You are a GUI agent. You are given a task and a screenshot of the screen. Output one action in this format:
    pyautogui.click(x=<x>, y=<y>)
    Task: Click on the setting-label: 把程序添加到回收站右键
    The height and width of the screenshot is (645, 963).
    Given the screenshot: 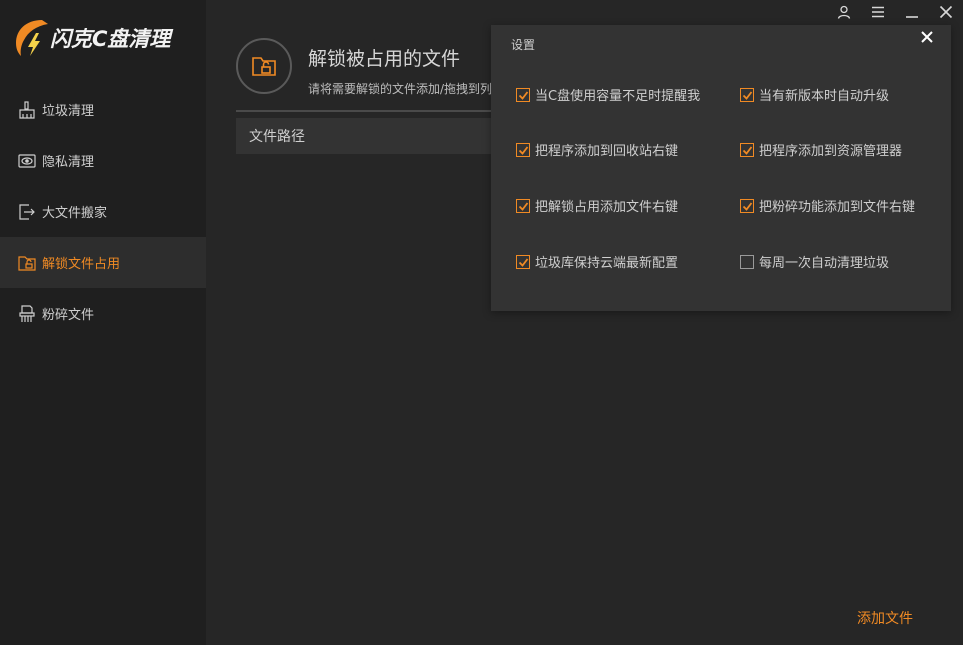 What is the action you would take?
    pyautogui.click(x=607, y=151)
    